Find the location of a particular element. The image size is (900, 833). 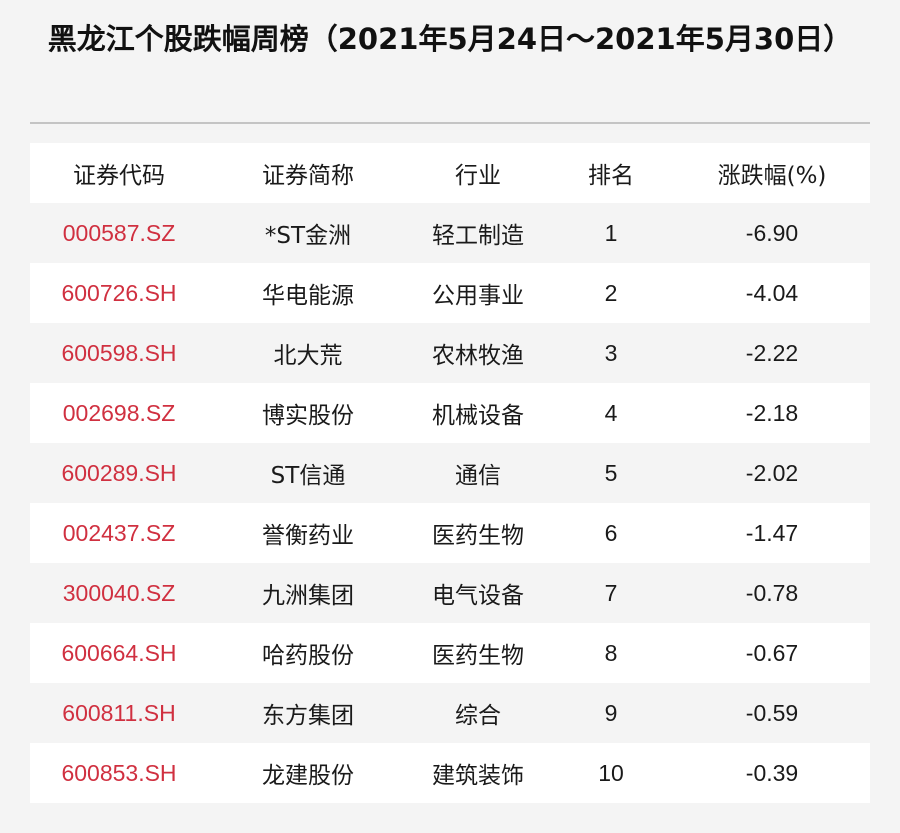

stock-name: 哈药股份 is located at coordinates (308, 656).